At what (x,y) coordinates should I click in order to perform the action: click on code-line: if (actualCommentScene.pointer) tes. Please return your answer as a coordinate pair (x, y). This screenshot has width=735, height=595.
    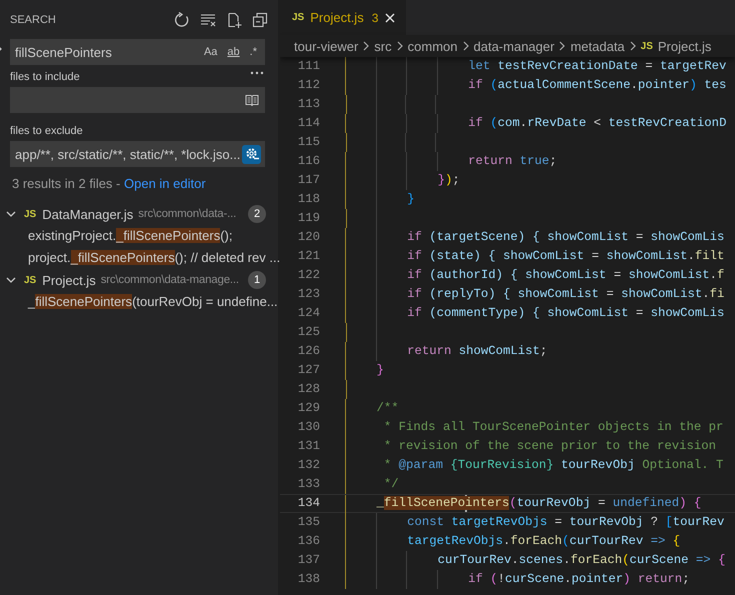
    Looking at the image, I should click on (536, 85).